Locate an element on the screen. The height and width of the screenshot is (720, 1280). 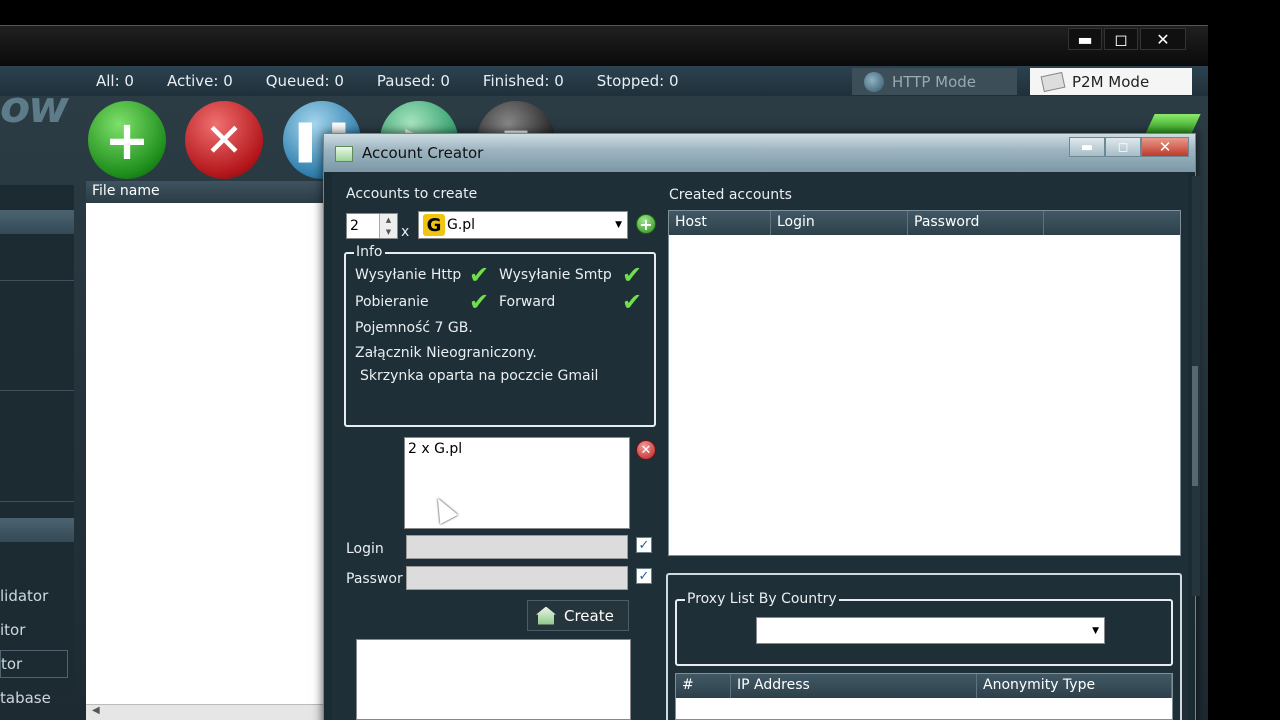
tab-http-mode: HTTP Mode is located at coordinates (934, 81).